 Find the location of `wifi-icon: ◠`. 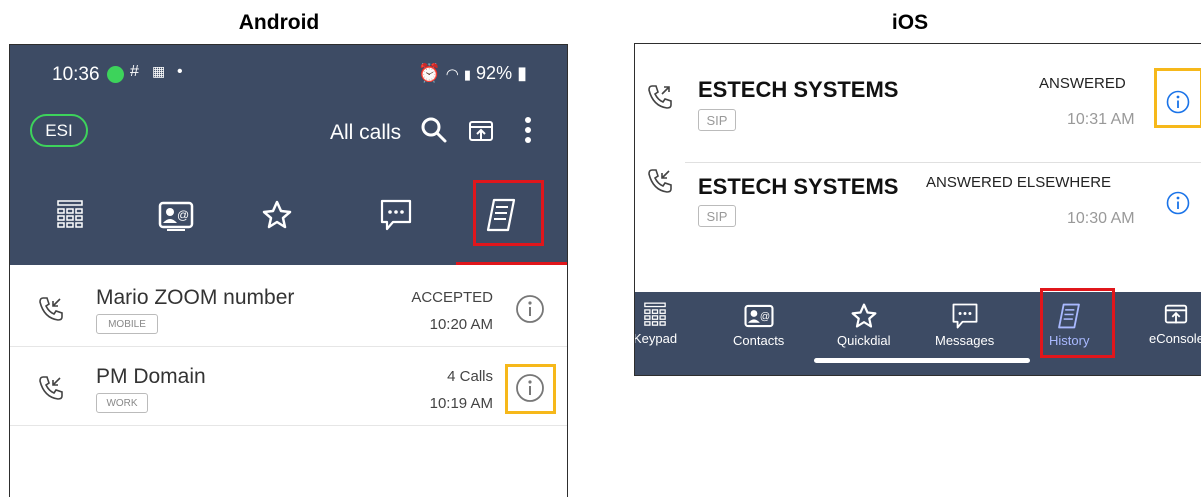

wifi-icon: ◠ is located at coordinates (452, 74).